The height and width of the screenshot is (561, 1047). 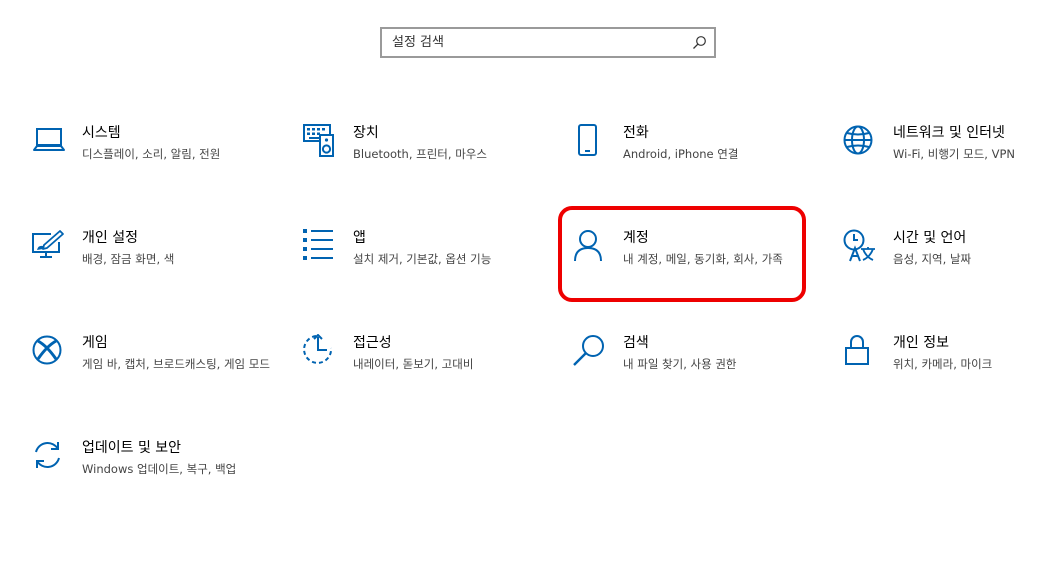 What do you see at coordinates (420, 154) in the screenshot?
I see `tile-description: Bluetooth, 프린터, 마우스` at bounding box center [420, 154].